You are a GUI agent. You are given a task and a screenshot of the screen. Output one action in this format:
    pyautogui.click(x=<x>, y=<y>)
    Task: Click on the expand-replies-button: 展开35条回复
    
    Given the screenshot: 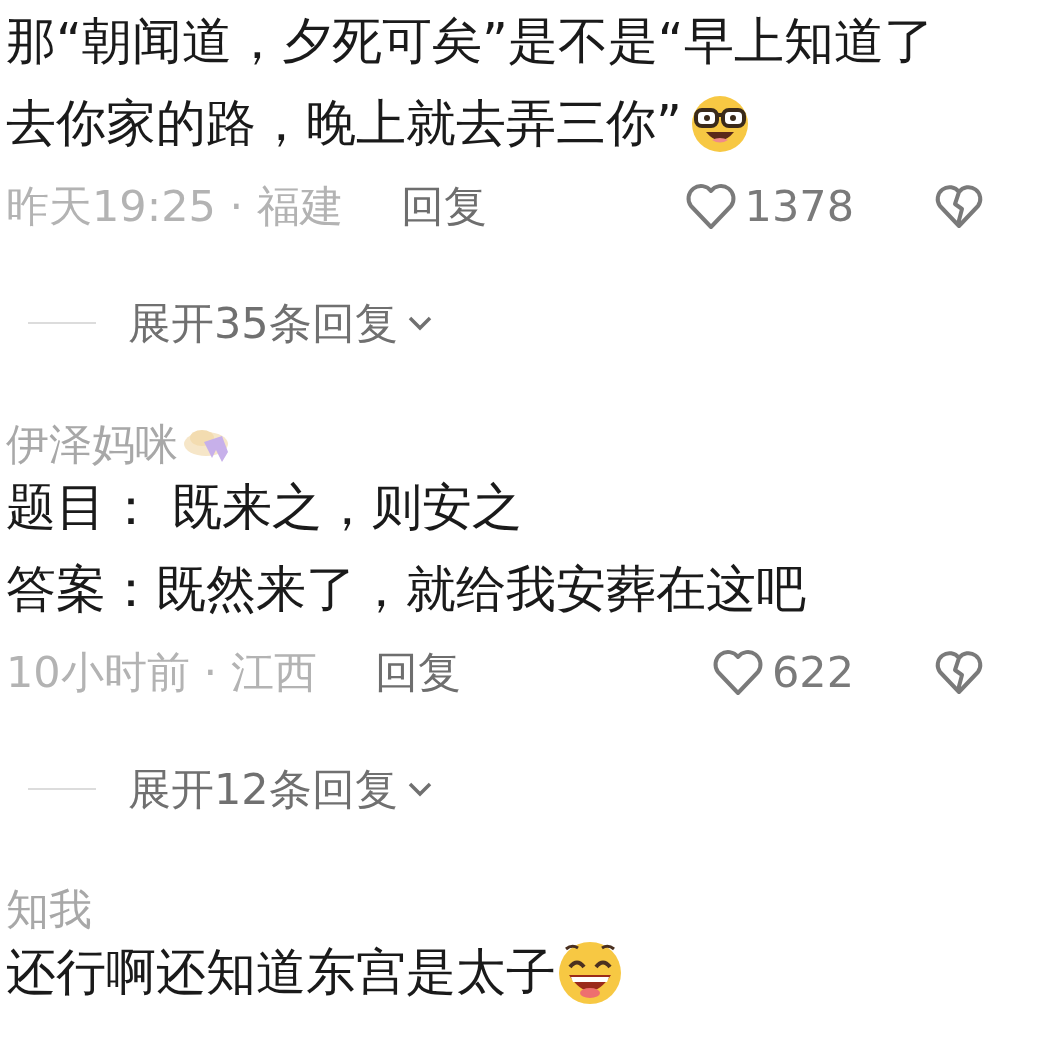 What is the action you would take?
    pyautogui.click(x=281, y=323)
    